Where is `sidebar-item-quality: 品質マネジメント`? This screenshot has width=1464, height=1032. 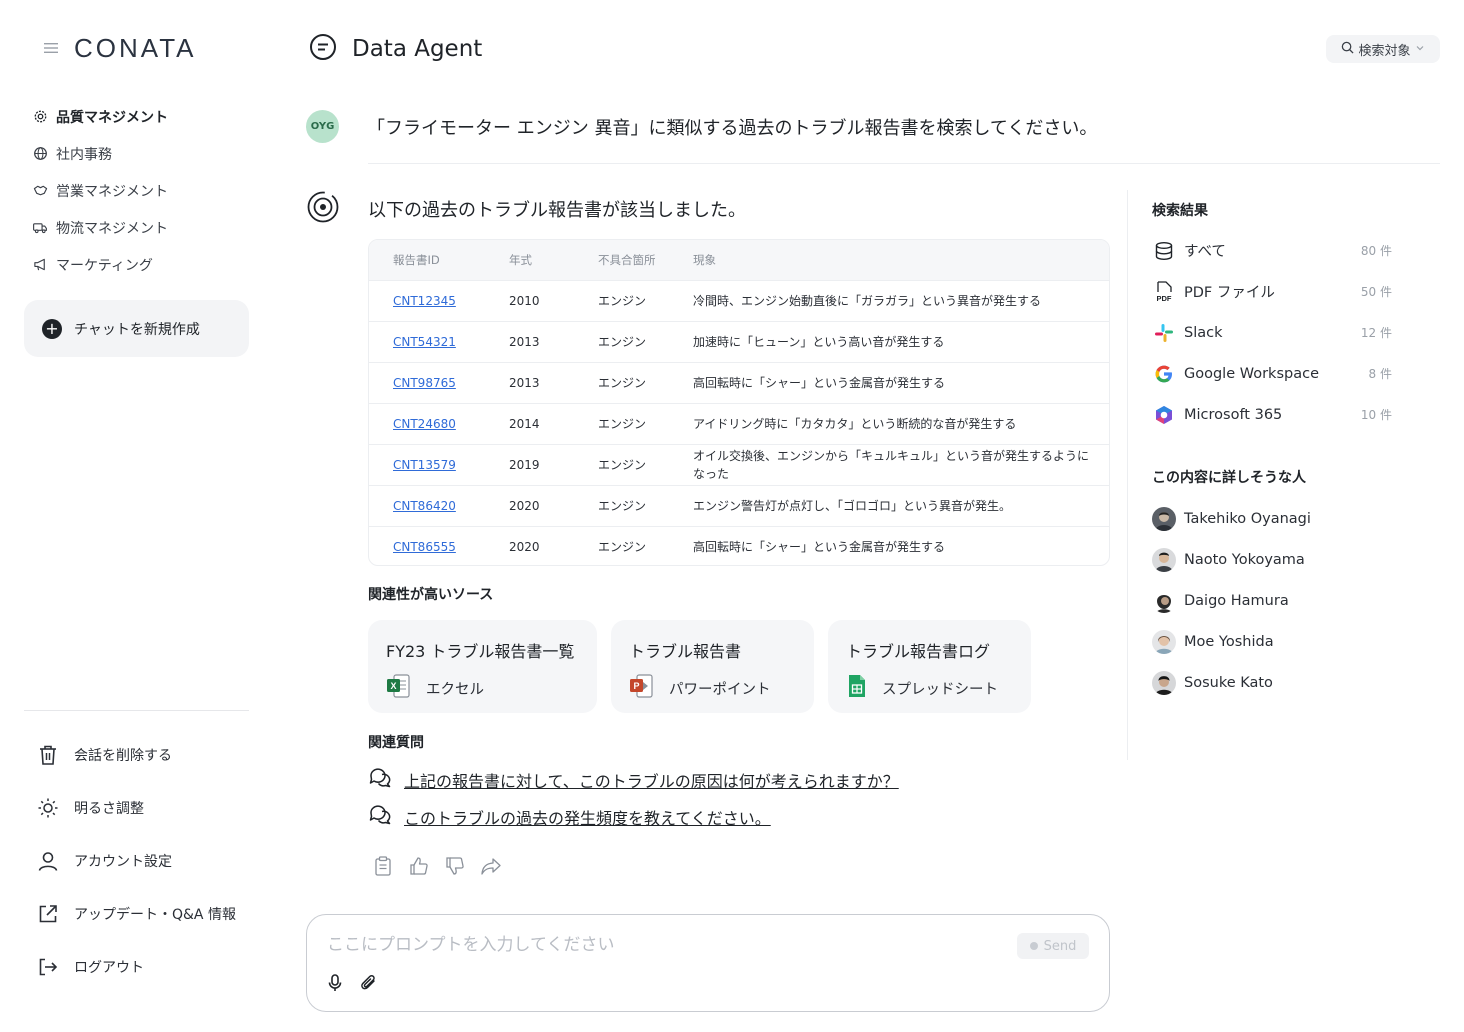
sidebar-item-quality: 品質マネジメント is located at coordinates (147, 116).